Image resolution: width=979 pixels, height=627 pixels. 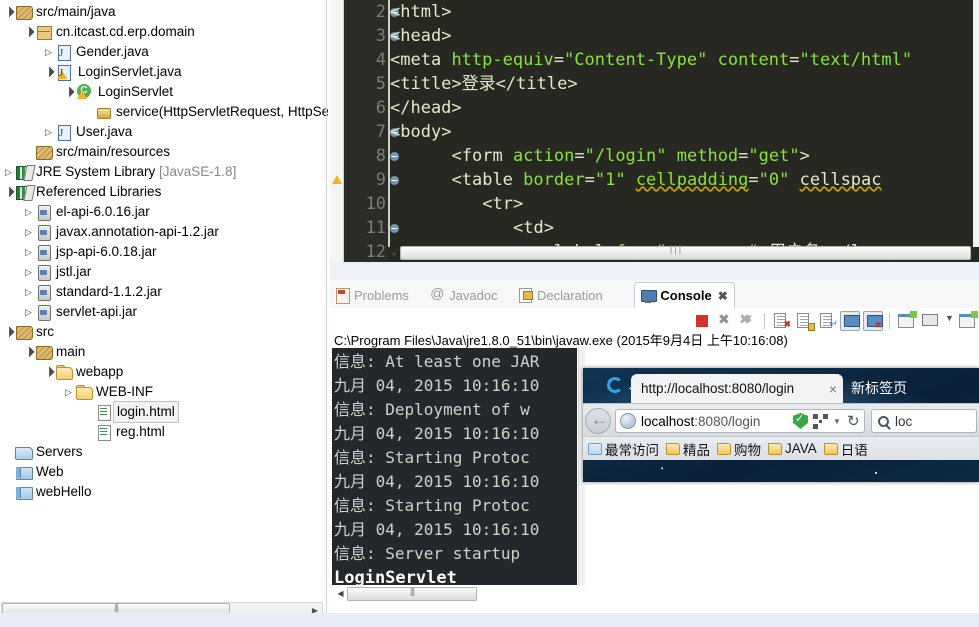 What do you see at coordinates (684, 228) in the screenshot?
I see `code-line: <td>` at bounding box center [684, 228].